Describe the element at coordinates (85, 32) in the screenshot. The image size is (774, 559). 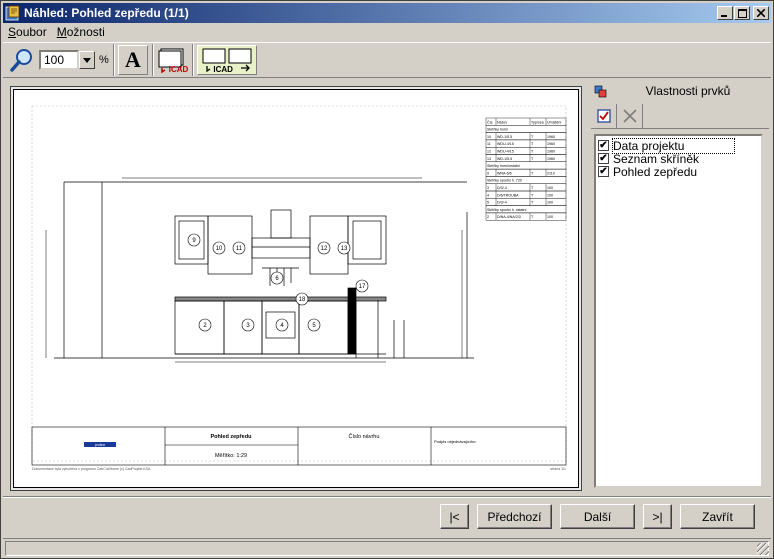
I see `menu-moznosti-rest: ožnosti` at that location.